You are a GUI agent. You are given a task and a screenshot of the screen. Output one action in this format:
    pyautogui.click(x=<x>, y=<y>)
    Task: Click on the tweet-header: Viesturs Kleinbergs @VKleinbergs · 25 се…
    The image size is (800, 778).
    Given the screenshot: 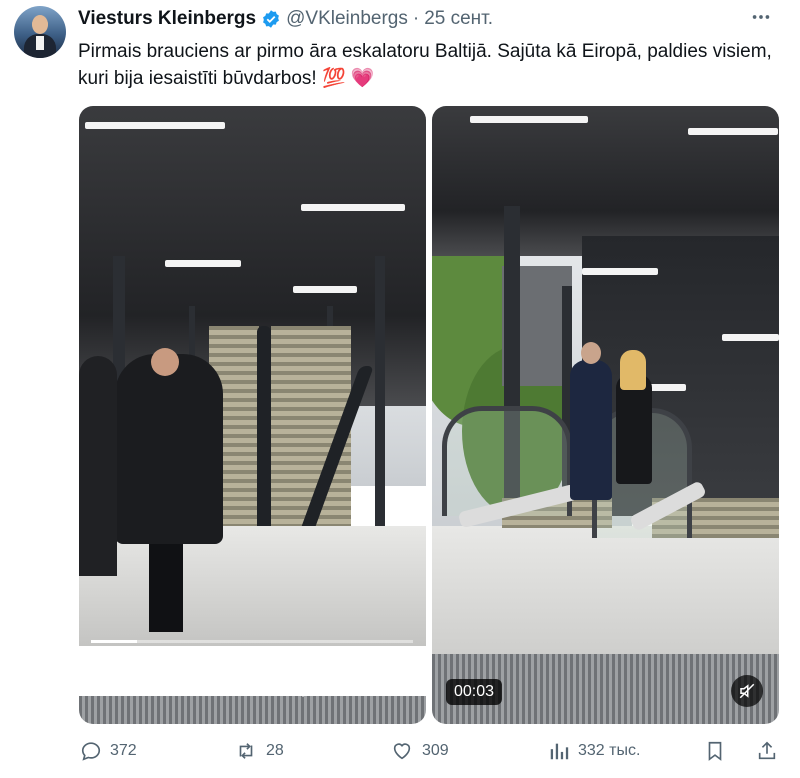 What is the action you would take?
    pyautogui.click(x=285, y=19)
    